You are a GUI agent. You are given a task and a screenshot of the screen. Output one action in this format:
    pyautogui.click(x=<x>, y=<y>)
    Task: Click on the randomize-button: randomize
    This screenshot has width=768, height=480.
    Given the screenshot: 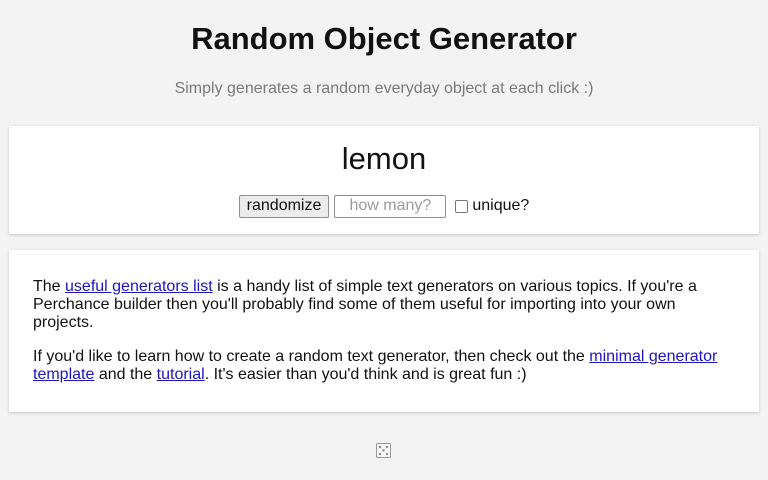 What is the action you would take?
    pyautogui.click(x=284, y=206)
    